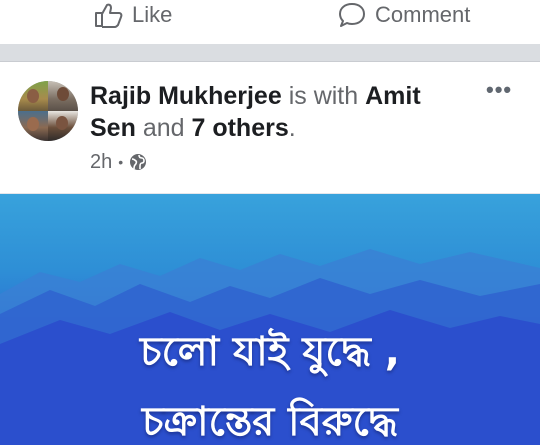 Image resolution: width=540 pixels, height=445 pixels. Describe the element at coordinates (270, 352) in the screenshot. I see `image-text-line-1: চলো যাই যুদ্ধে ,` at that location.